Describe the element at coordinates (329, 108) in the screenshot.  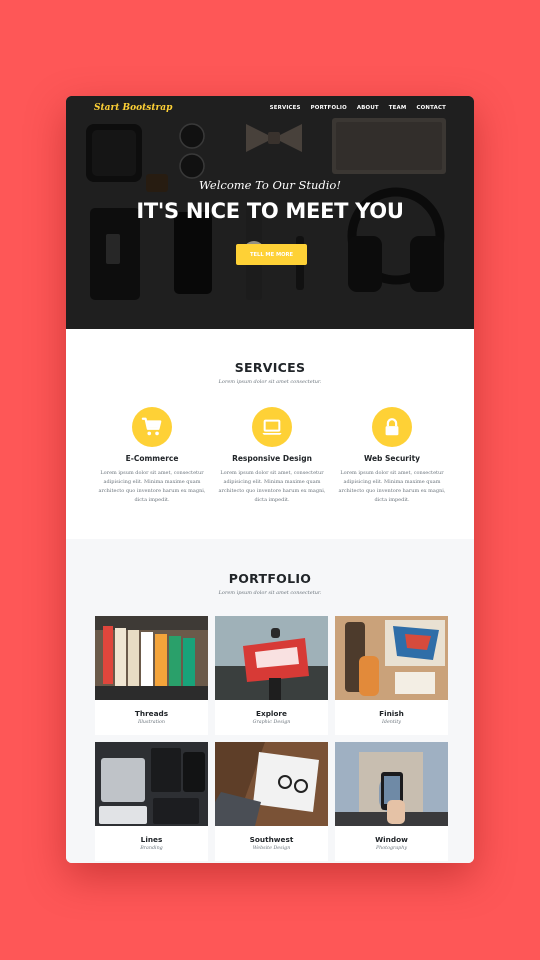
I see `nav-link-portfolio: PORTFOLIO` at that location.